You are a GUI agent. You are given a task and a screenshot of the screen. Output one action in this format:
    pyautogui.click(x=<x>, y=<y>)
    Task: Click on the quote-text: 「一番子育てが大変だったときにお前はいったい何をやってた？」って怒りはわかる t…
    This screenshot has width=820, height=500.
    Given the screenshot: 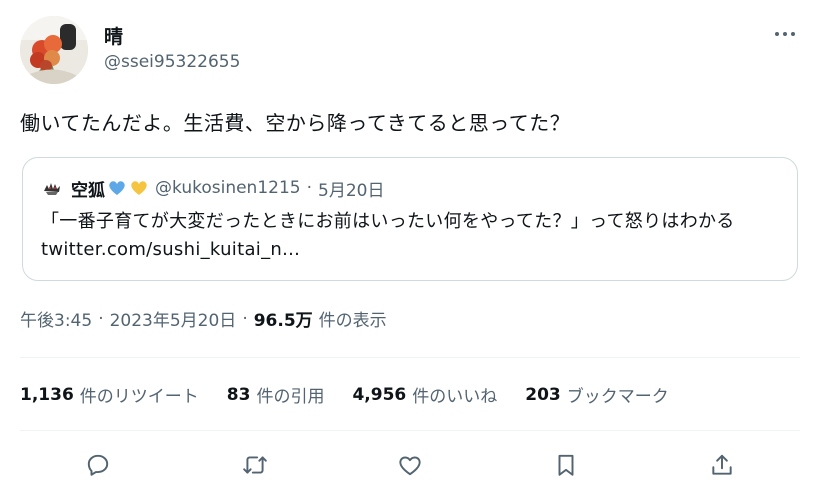 What is the action you would take?
    pyautogui.click(x=412, y=236)
    